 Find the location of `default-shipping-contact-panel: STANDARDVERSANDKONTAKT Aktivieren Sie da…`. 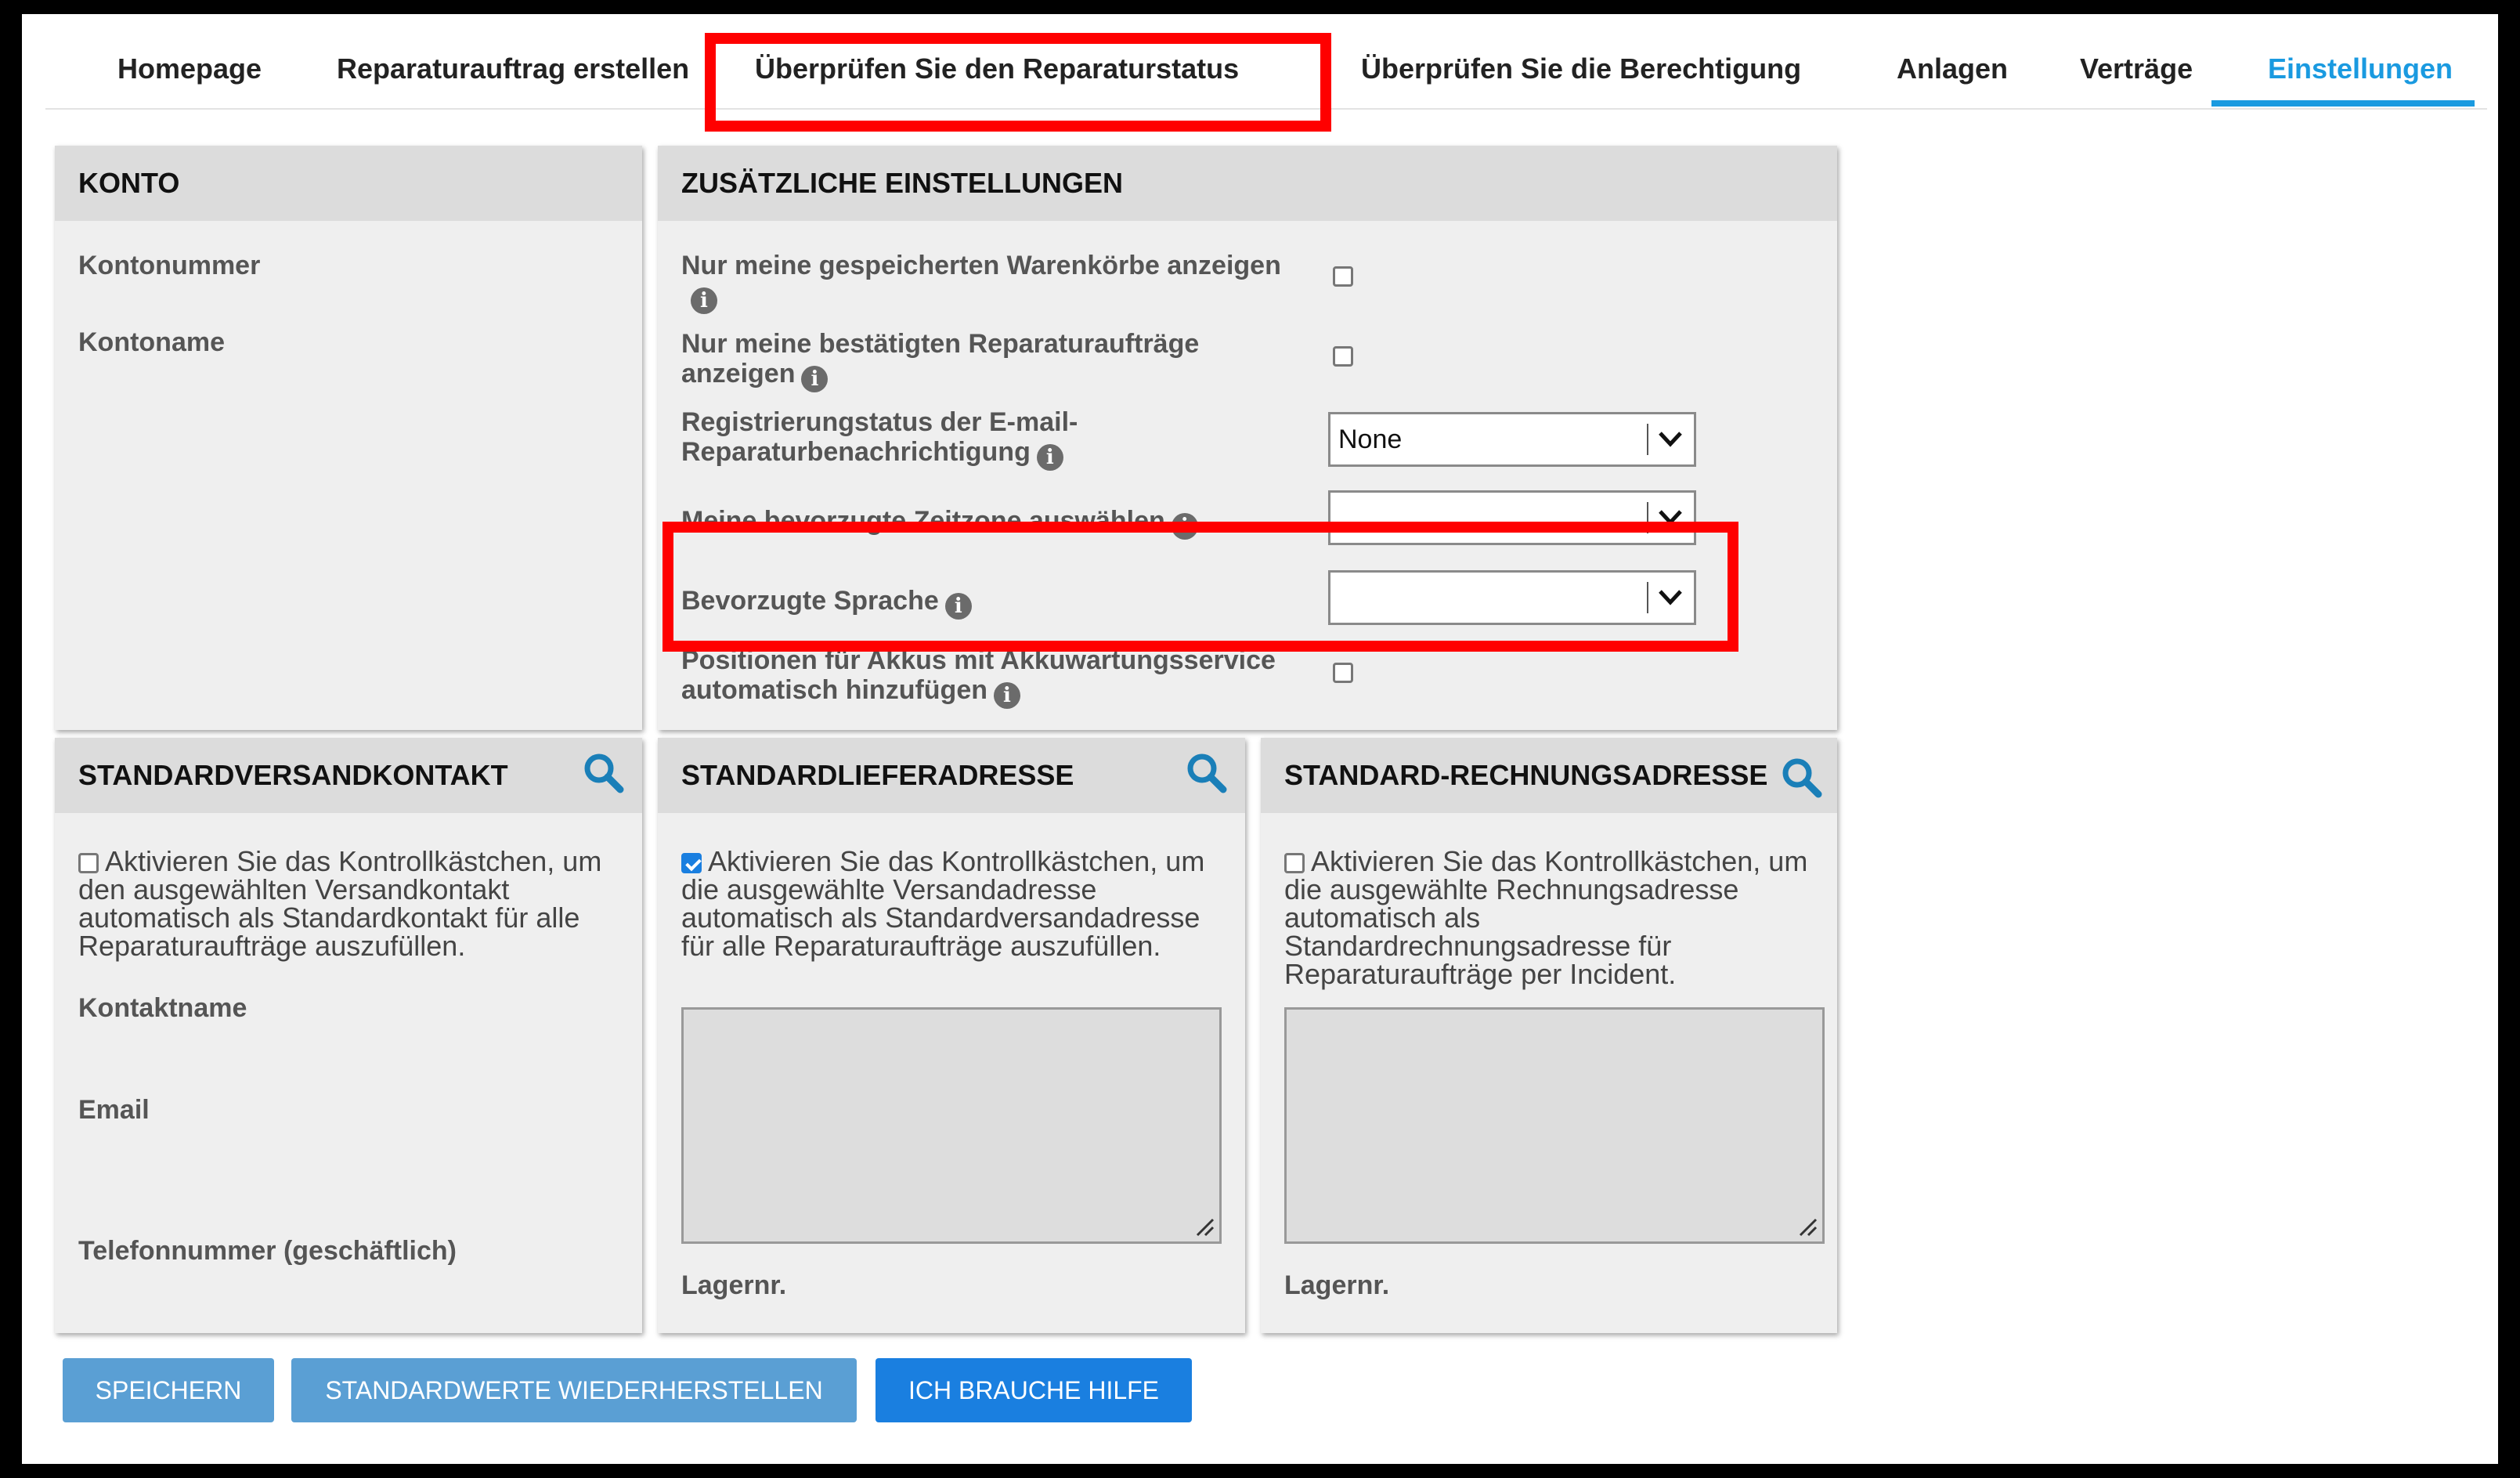

default-shipping-contact-panel: STANDARDVERSANDKONTAKT Aktivieren Sie da… is located at coordinates (348, 1035).